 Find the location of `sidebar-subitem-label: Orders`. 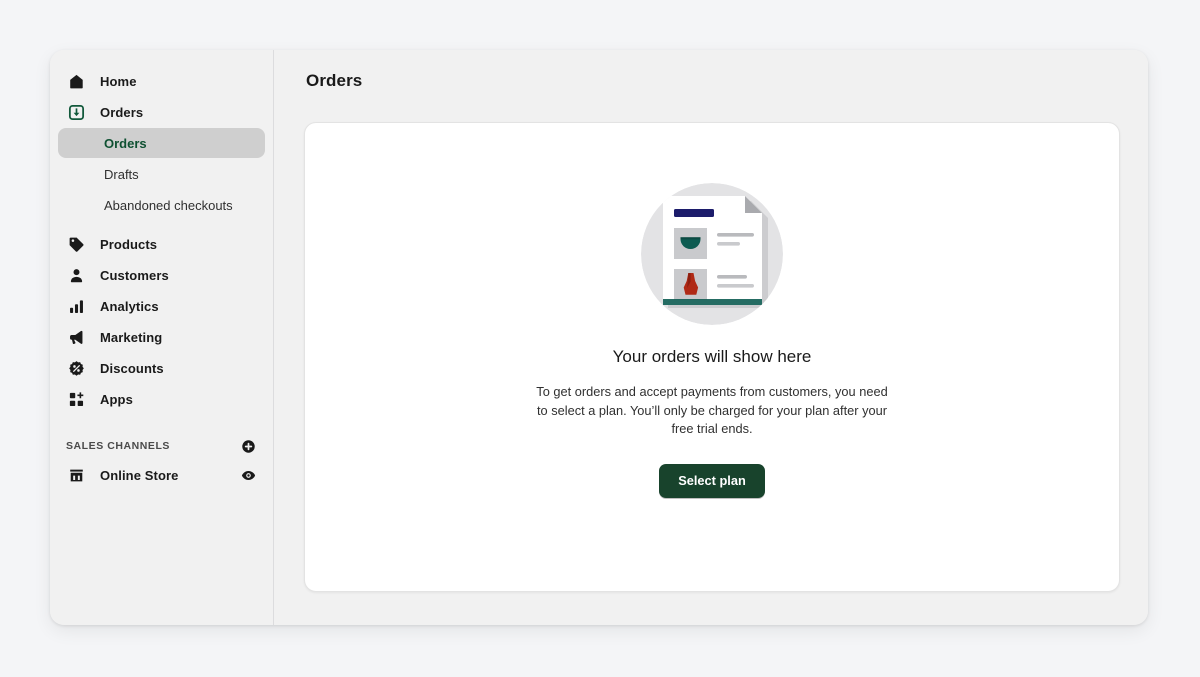

sidebar-subitem-label: Orders is located at coordinates (125, 143).